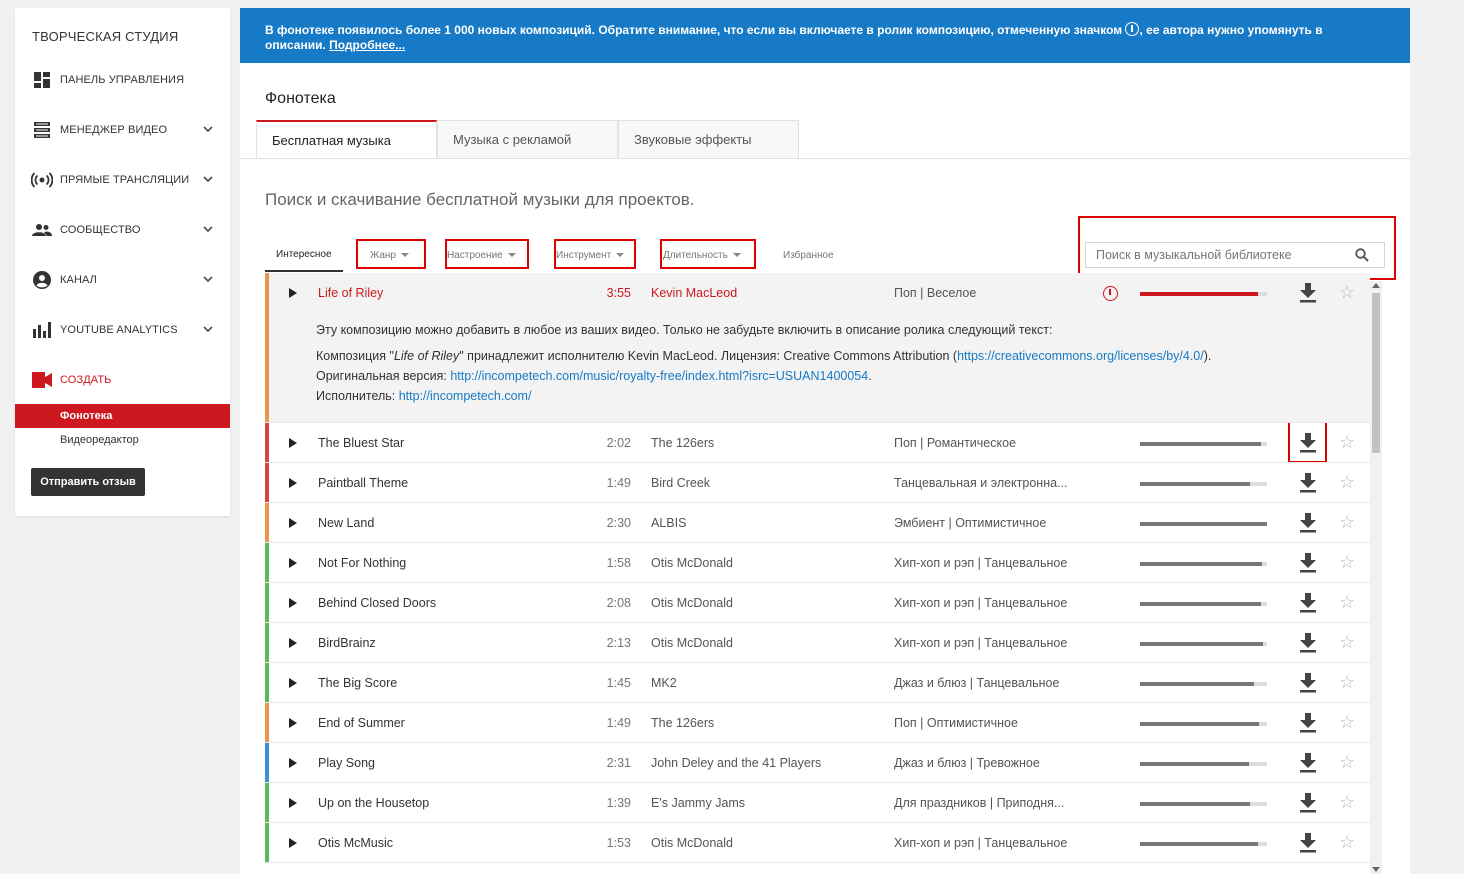 Image resolution: width=1464 pixels, height=874 pixels. I want to click on filter-featured: Интересное, so click(304, 255).